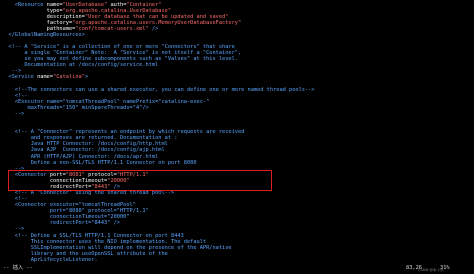 The width and height of the screenshot is (474, 274). I want to click on code-line: <Service name="Catalina">, so click(45, 77).